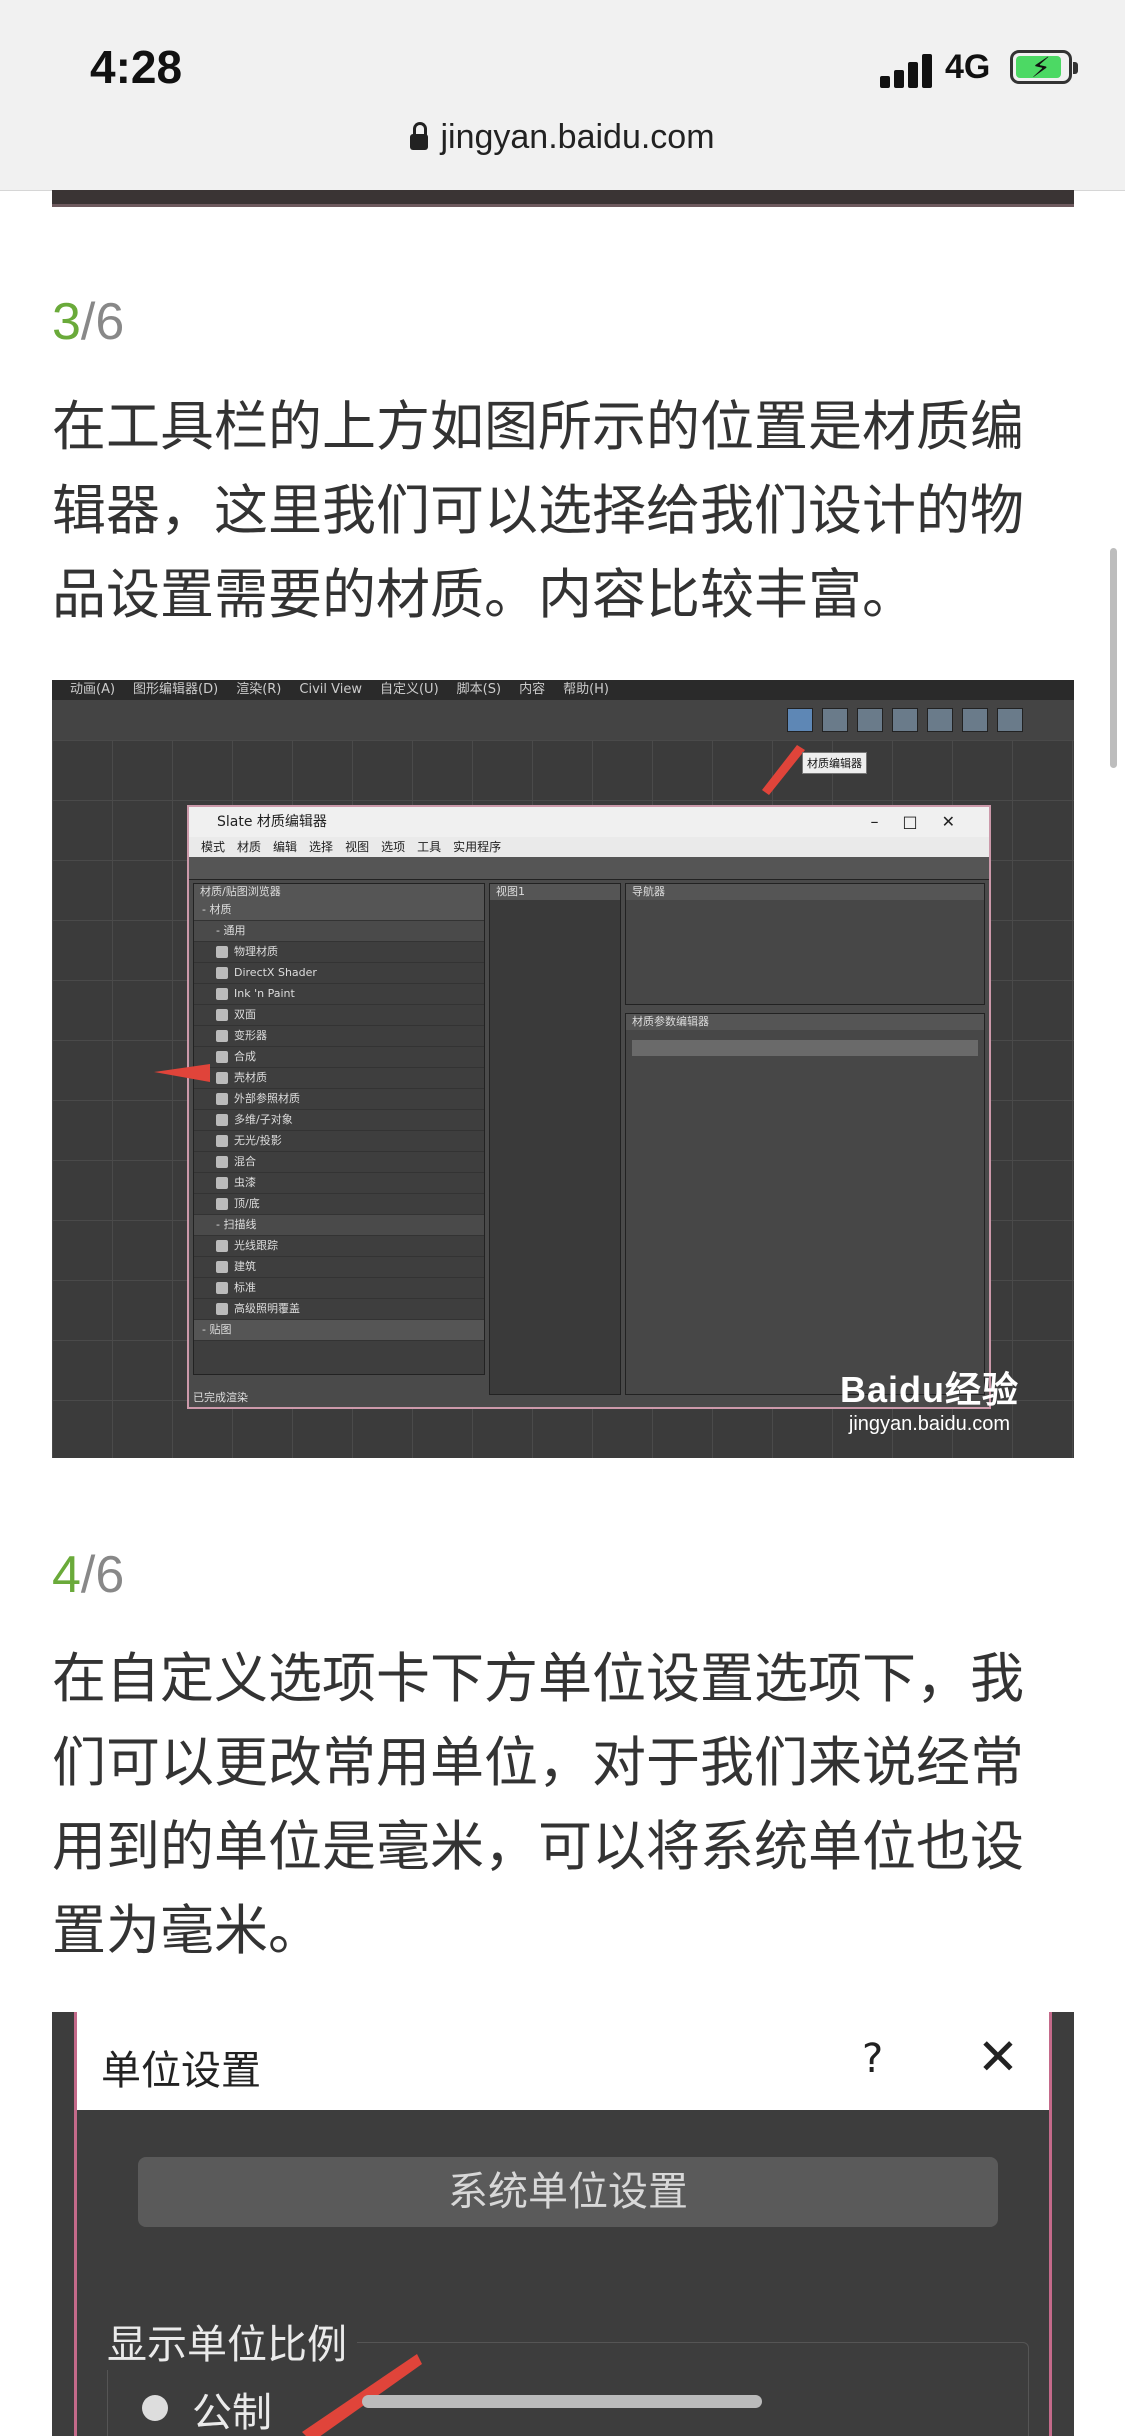 Image resolution: width=1125 pixels, height=2436 pixels. Describe the element at coordinates (393, 847) in the screenshot. I see `menu-item: 选项` at that location.